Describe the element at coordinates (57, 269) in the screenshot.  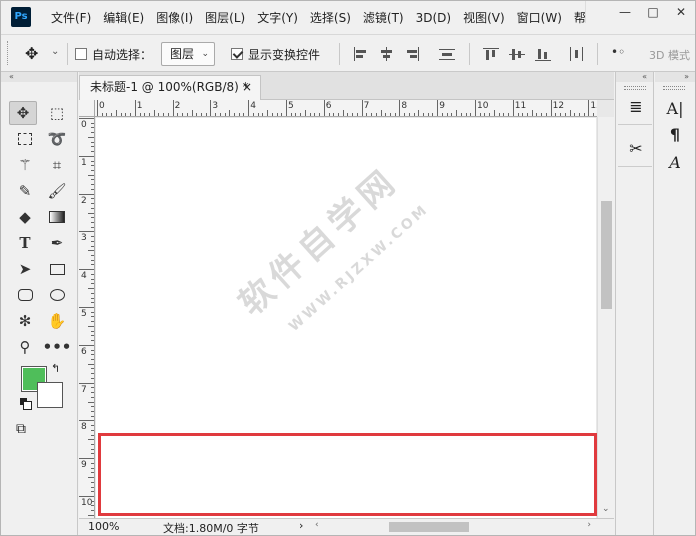
I see `rectangle-tool-icon` at that location.